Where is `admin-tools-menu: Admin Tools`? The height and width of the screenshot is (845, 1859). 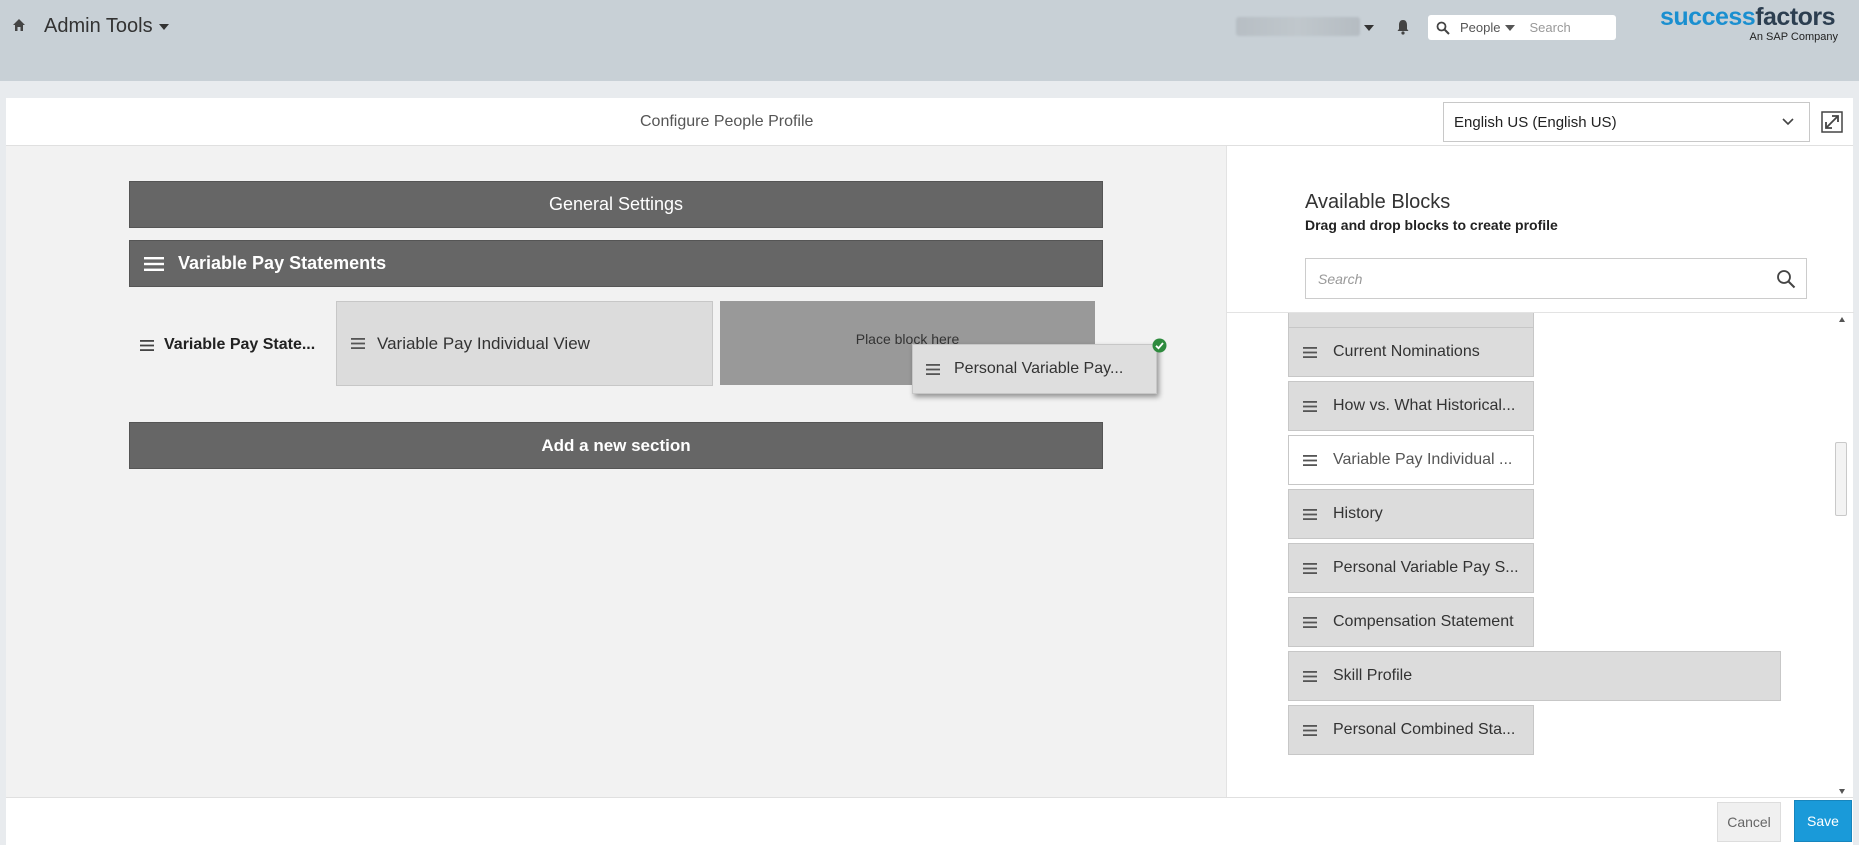 admin-tools-menu: Admin Tools is located at coordinates (106, 26).